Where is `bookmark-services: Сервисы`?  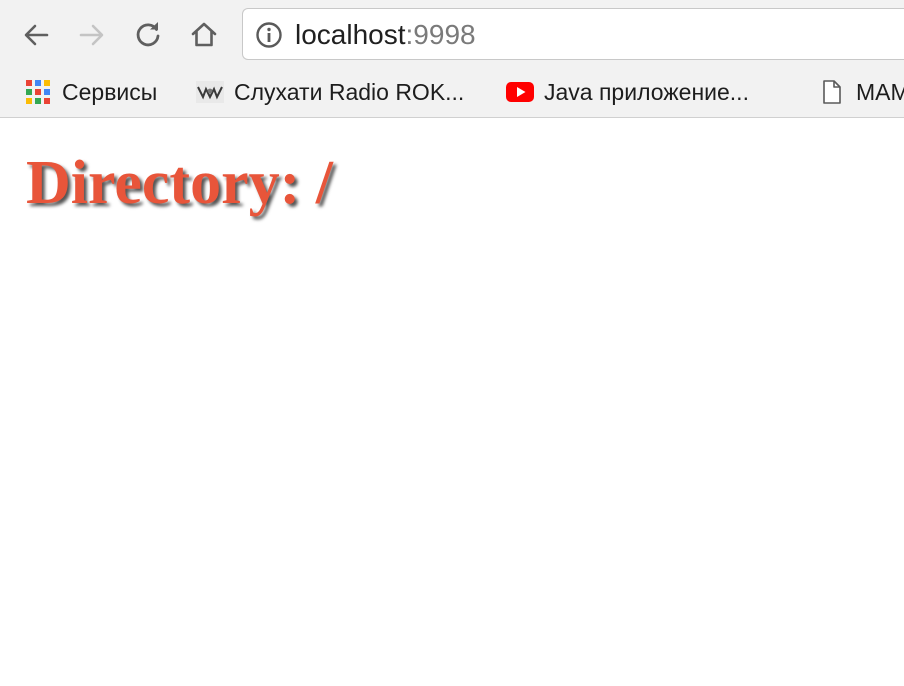
bookmark-services: Сервисы is located at coordinates (90, 92).